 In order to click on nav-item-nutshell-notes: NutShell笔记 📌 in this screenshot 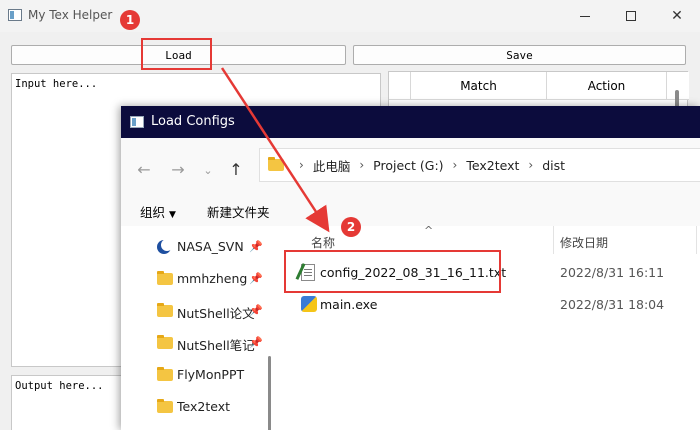, I will do `click(195, 343)`.